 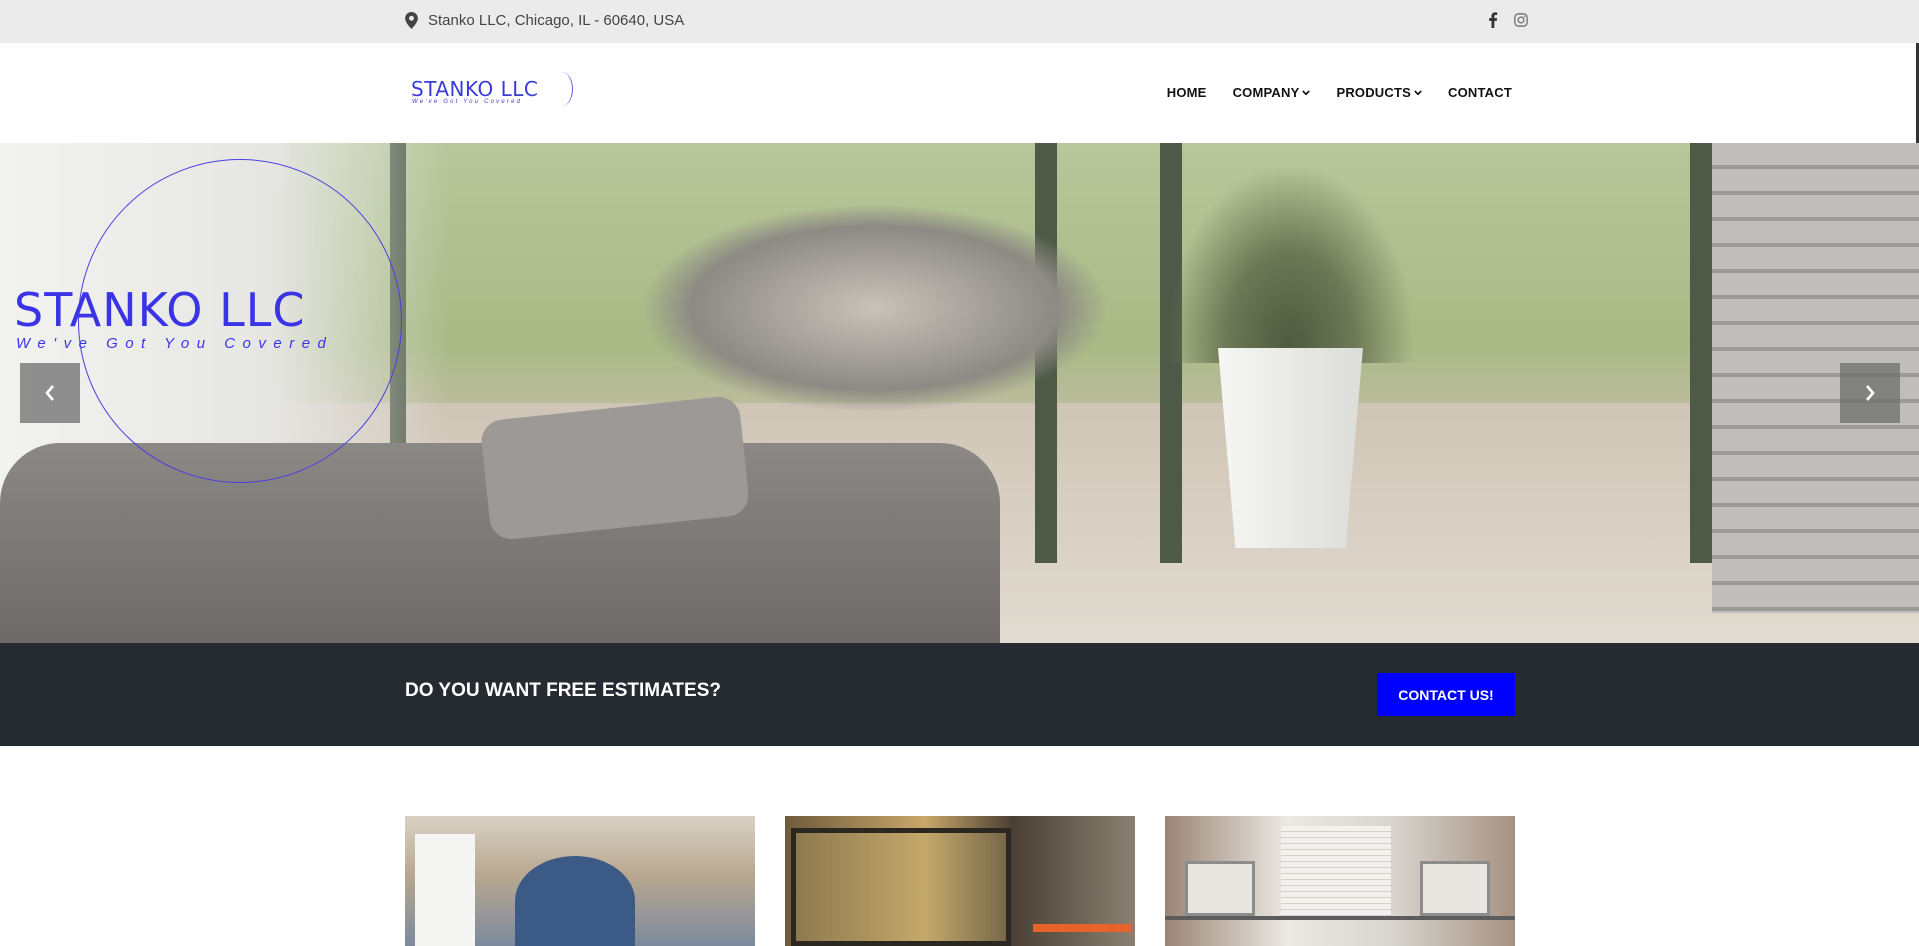 I want to click on nav-item-home: HOME, so click(x=1187, y=92).